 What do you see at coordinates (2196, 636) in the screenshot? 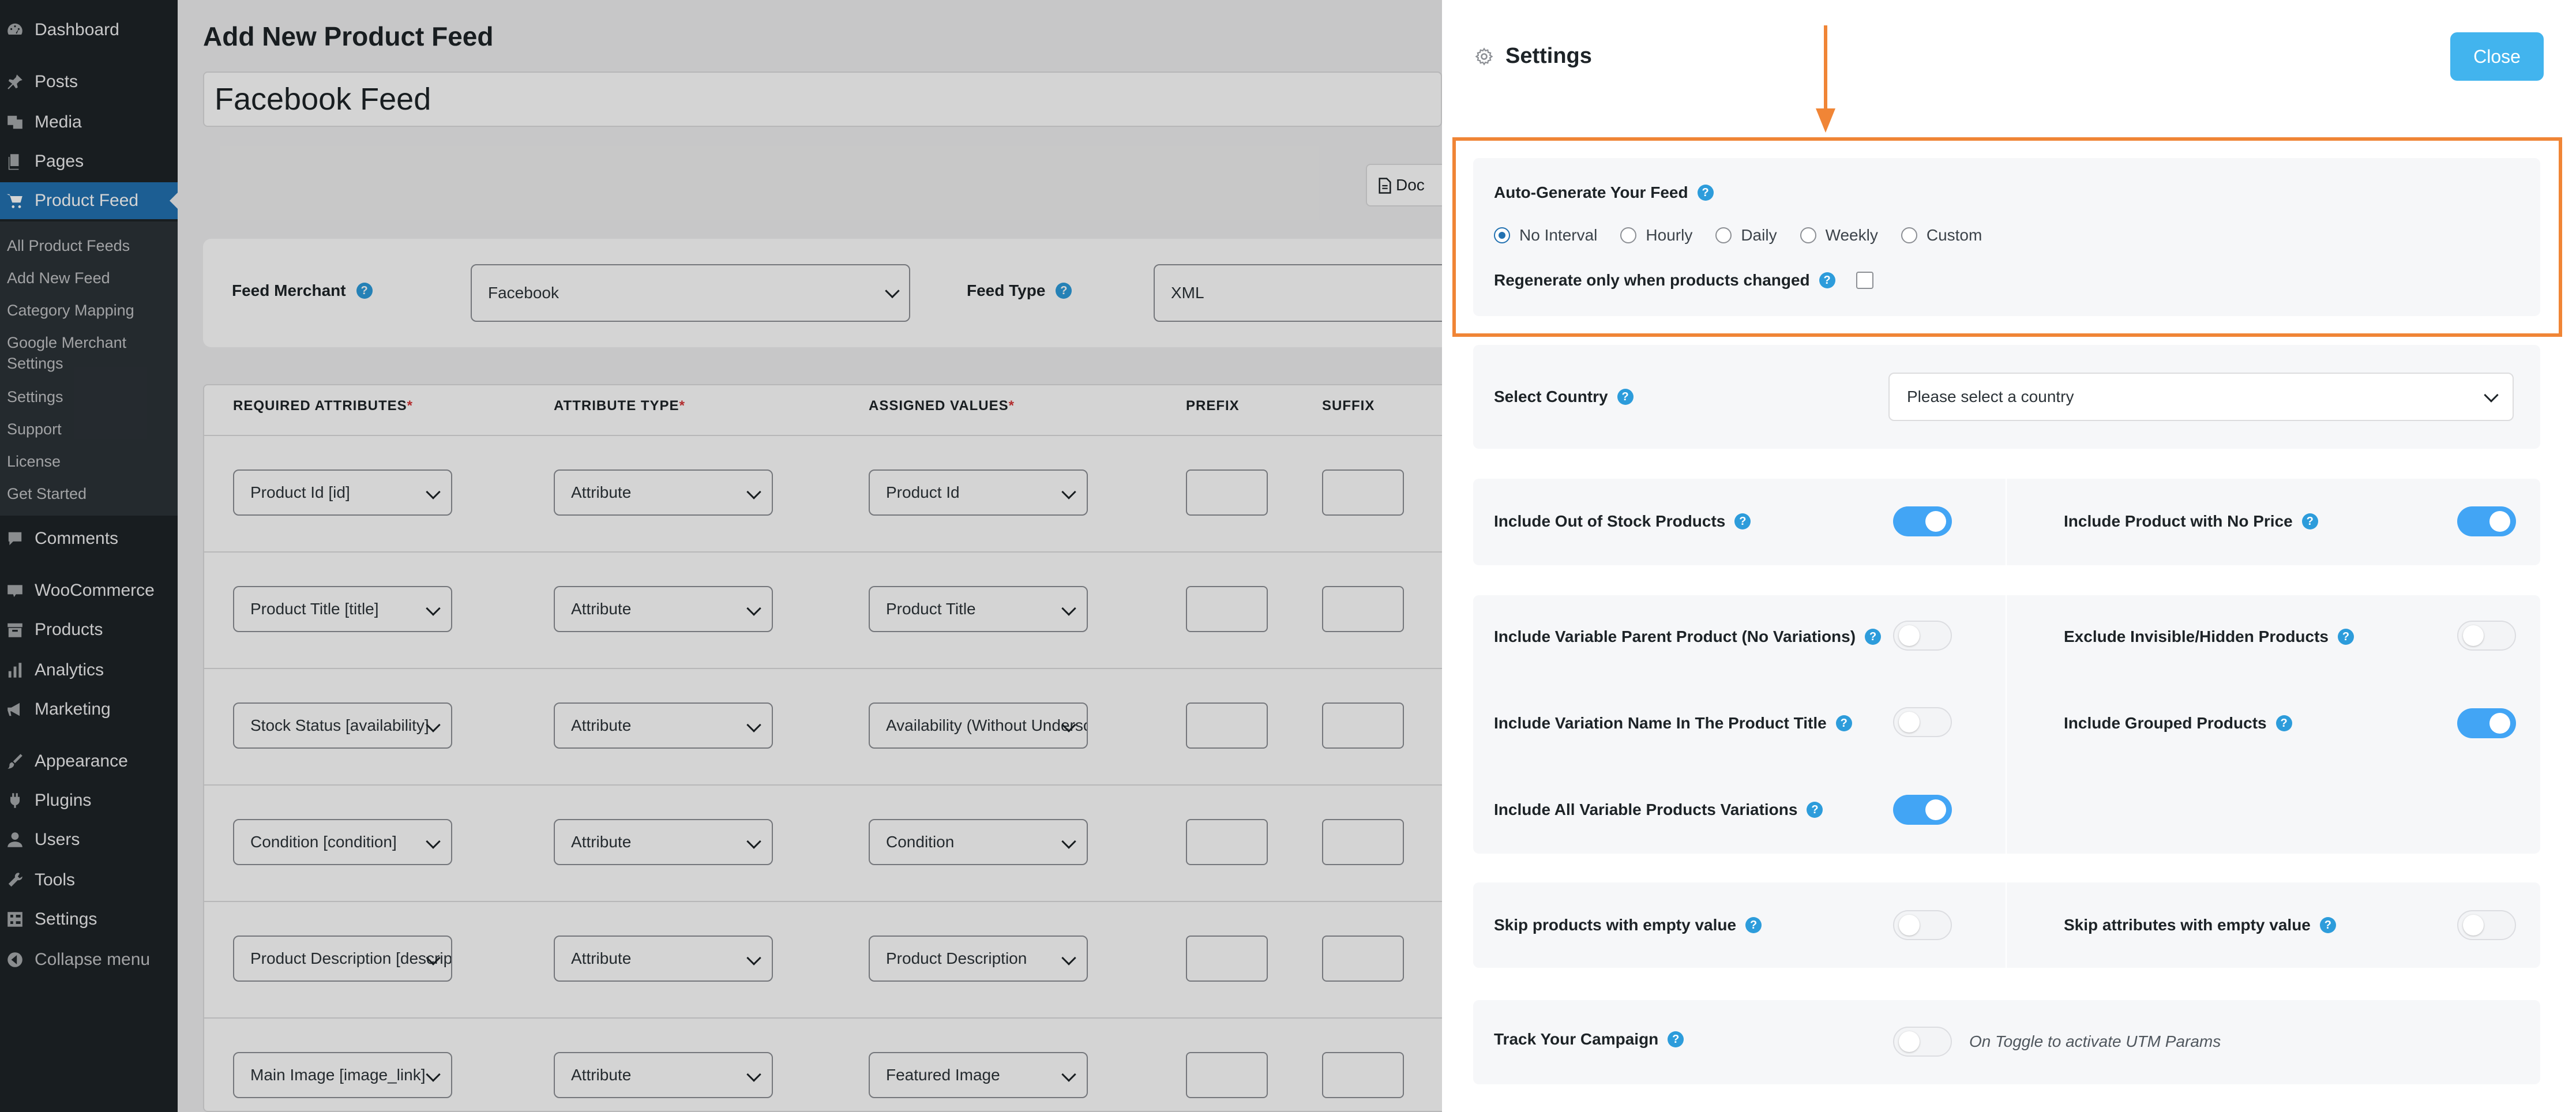
I see `invisible-hidden-label: Exclude Invisible/Hidden Products` at bounding box center [2196, 636].